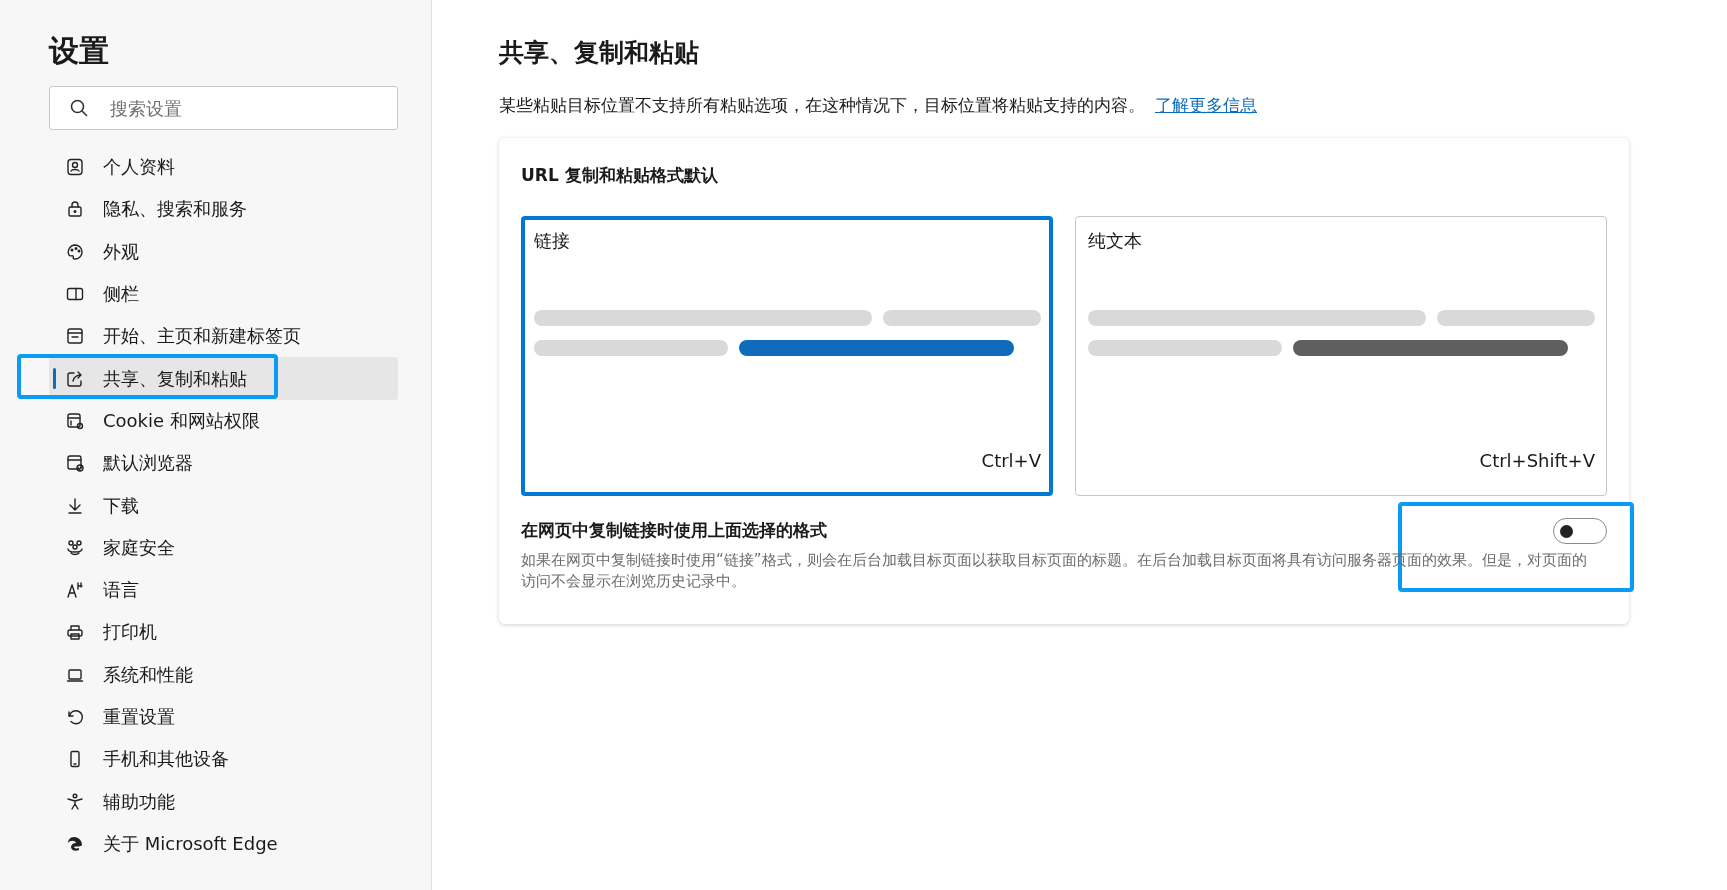 The image size is (1727, 890). What do you see at coordinates (223, 421) in the screenshot?
I see `sidebar-item: Cookie 和网站权限` at bounding box center [223, 421].